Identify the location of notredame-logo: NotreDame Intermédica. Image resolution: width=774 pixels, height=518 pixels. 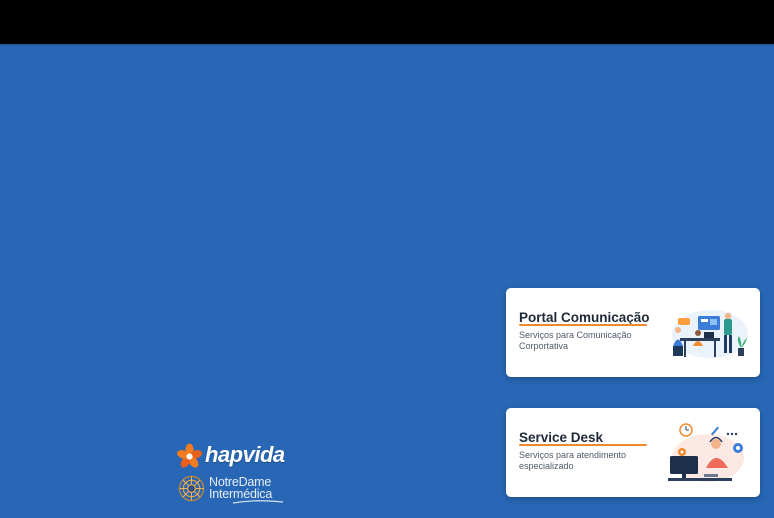
(231, 489).